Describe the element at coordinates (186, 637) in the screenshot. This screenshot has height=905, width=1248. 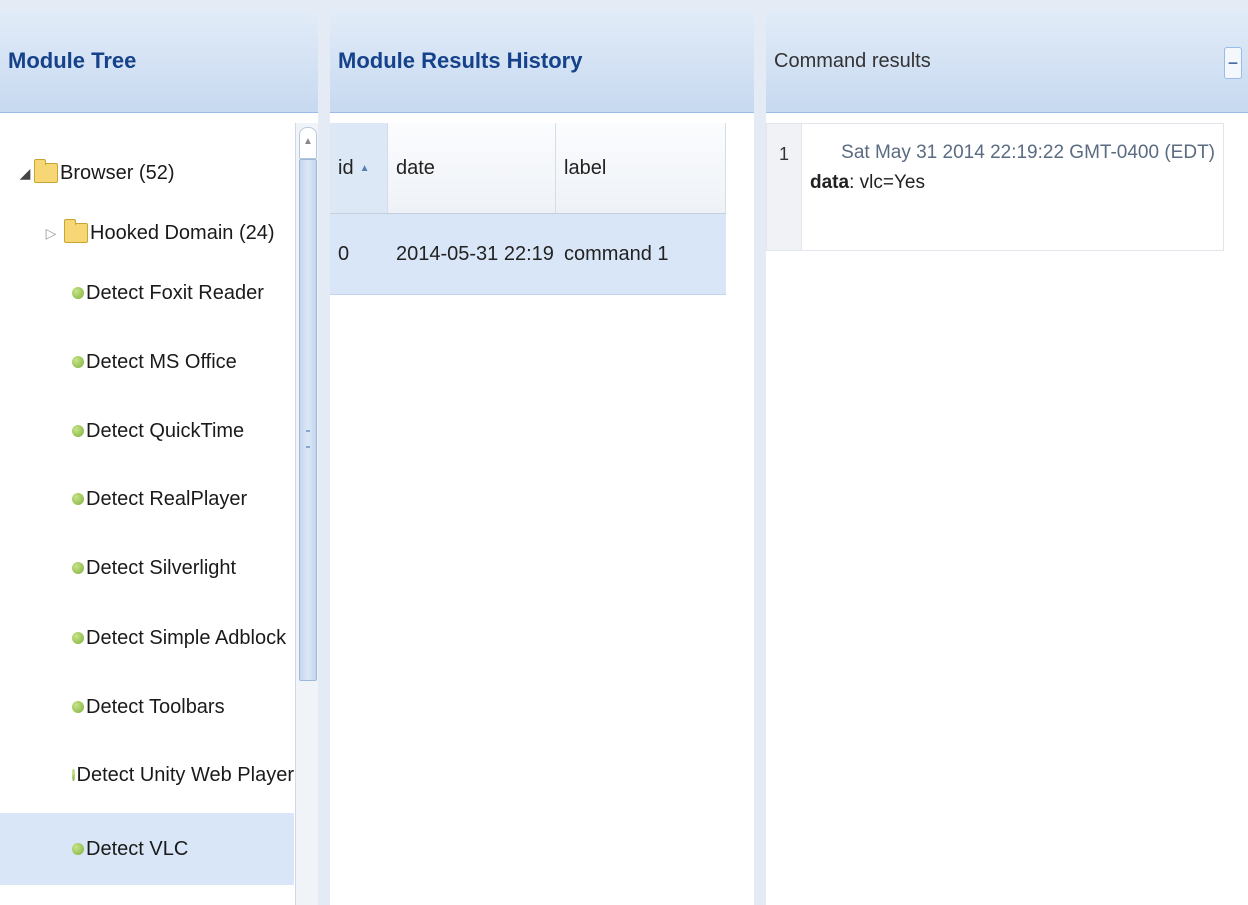
I see `tree-node-label: Detect Simple Adblock` at that location.